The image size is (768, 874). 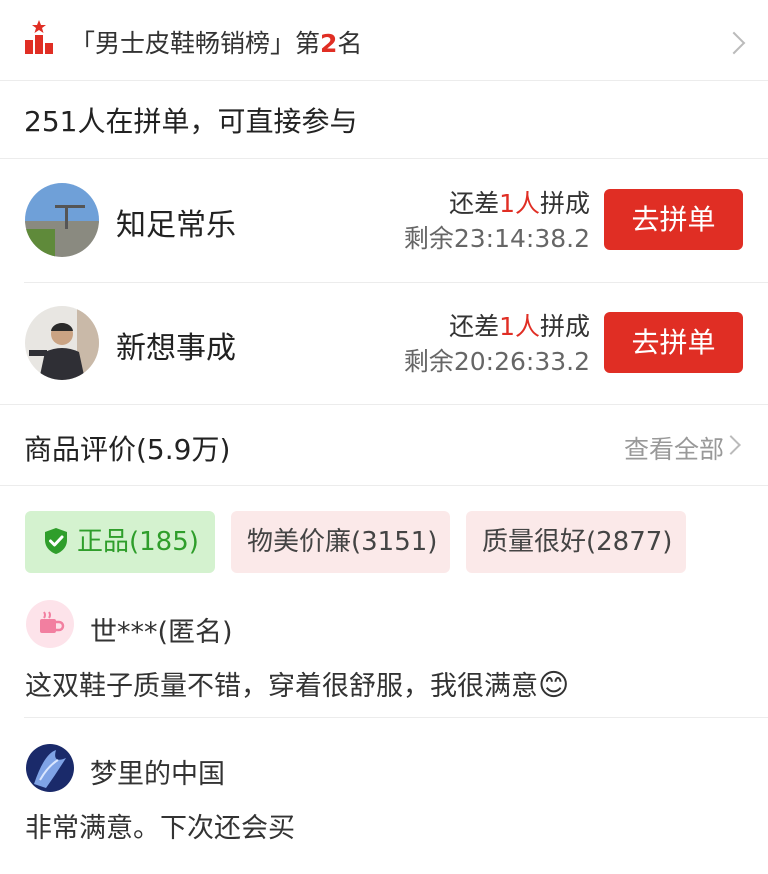 I want to click on review-tag-genuine: 正品(185), so click(x=120, y=542).